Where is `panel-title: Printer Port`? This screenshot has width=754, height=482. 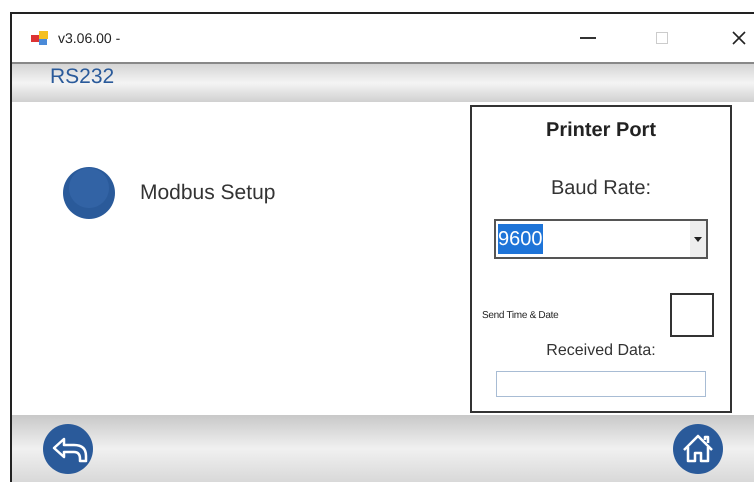 panel-title: Printer Port is located at coordinates (601, 130).